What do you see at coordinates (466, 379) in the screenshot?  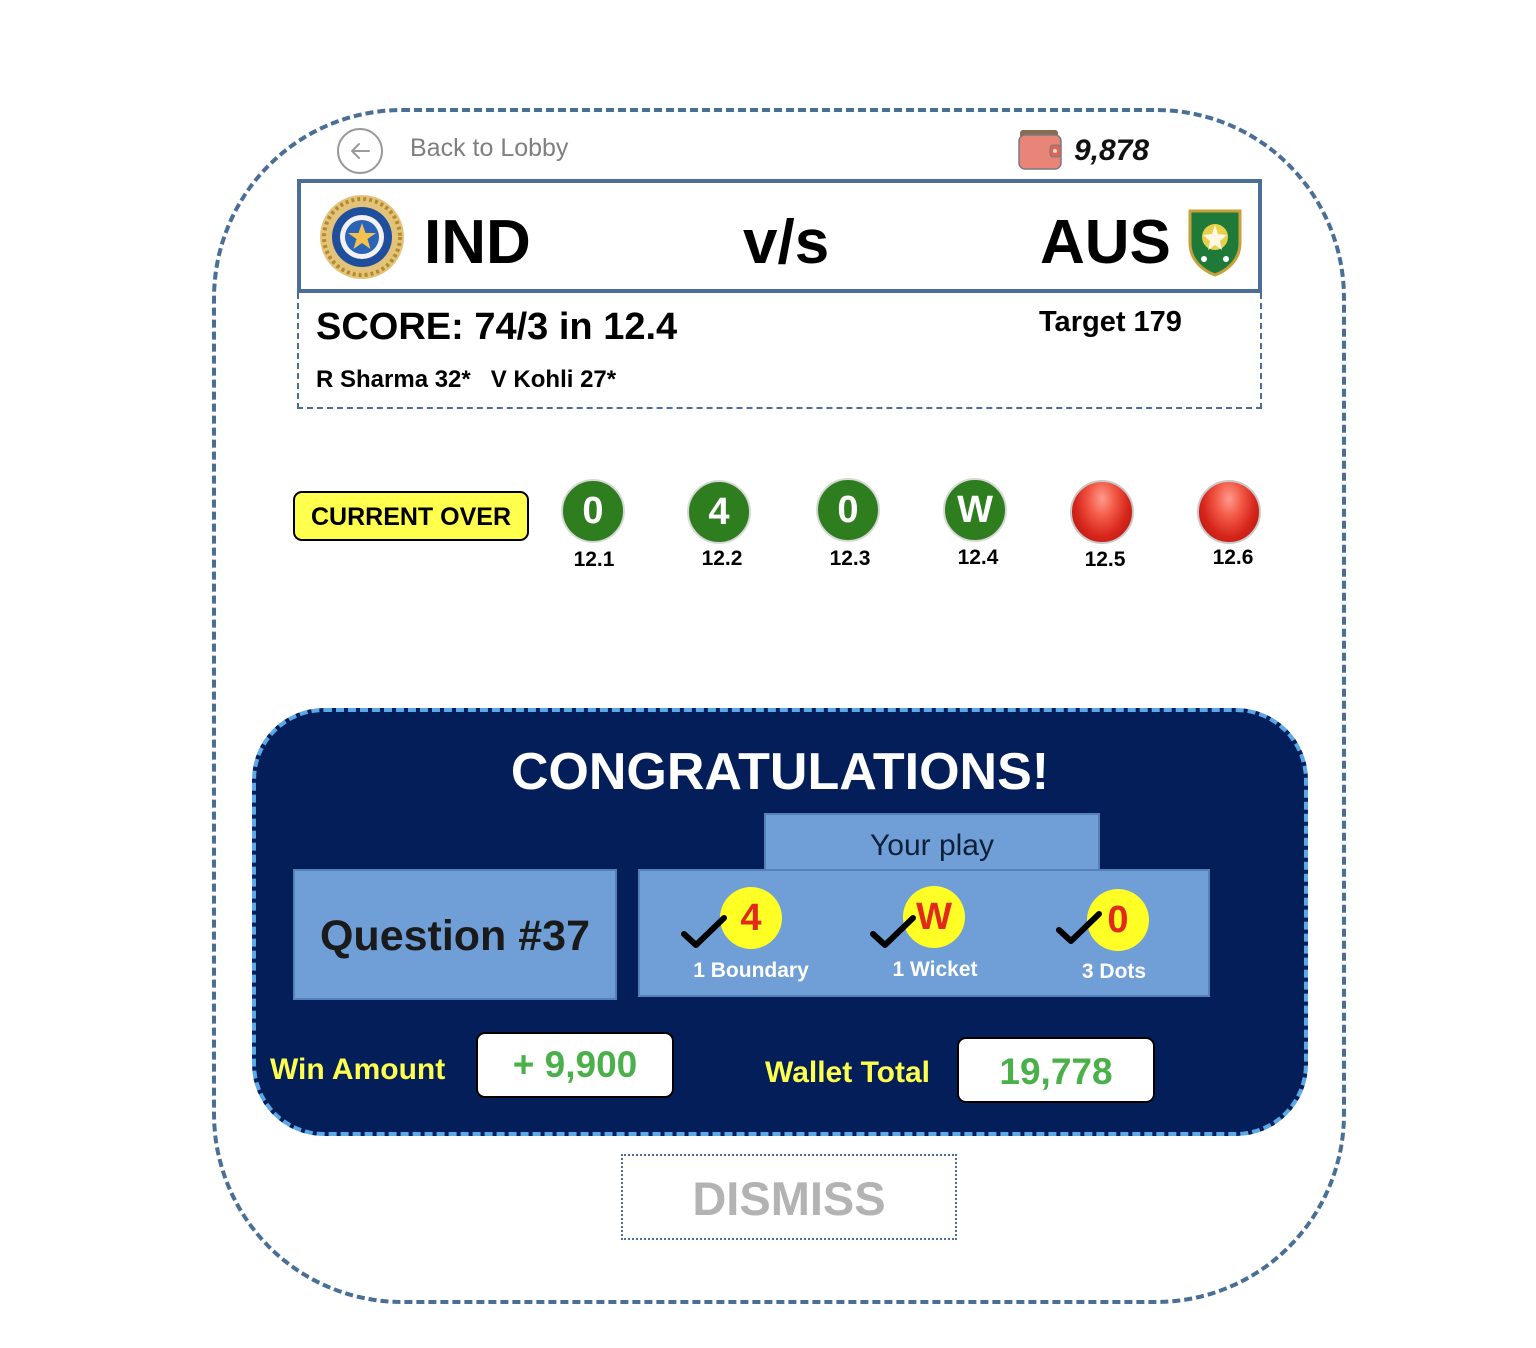 I see `batsmen-line: R Sharma 32* V Kohli 27*` at bounding box center [466, 379].